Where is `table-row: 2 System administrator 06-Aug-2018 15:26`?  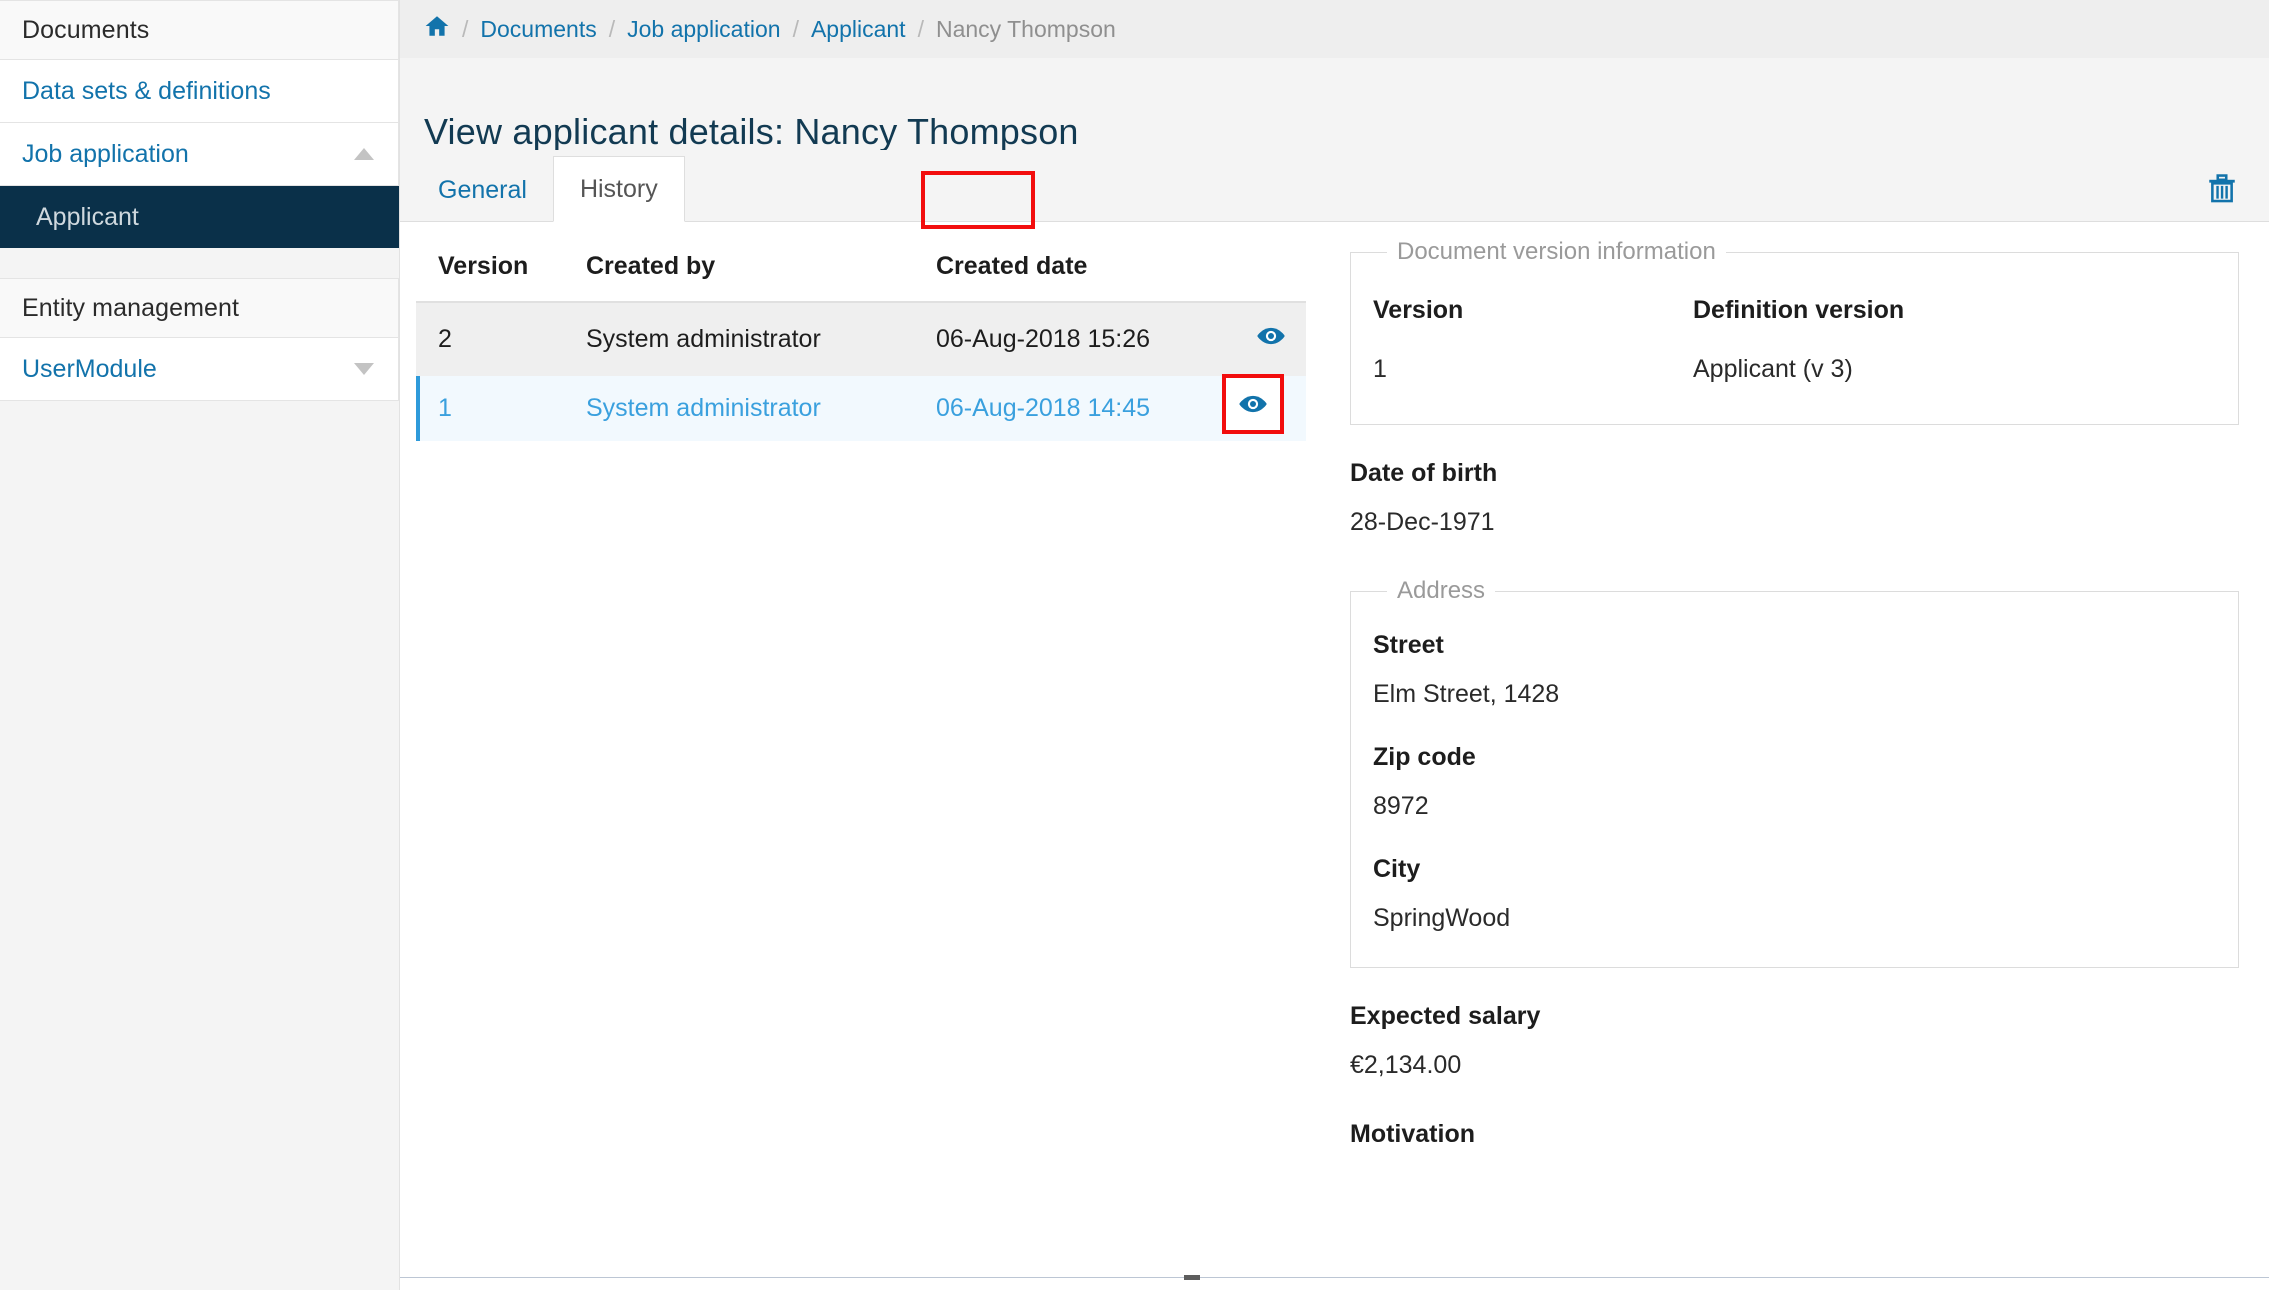
table-row: 2 System administrator 06-Aug-2018 15:26 is located at coordinates (861, 339).